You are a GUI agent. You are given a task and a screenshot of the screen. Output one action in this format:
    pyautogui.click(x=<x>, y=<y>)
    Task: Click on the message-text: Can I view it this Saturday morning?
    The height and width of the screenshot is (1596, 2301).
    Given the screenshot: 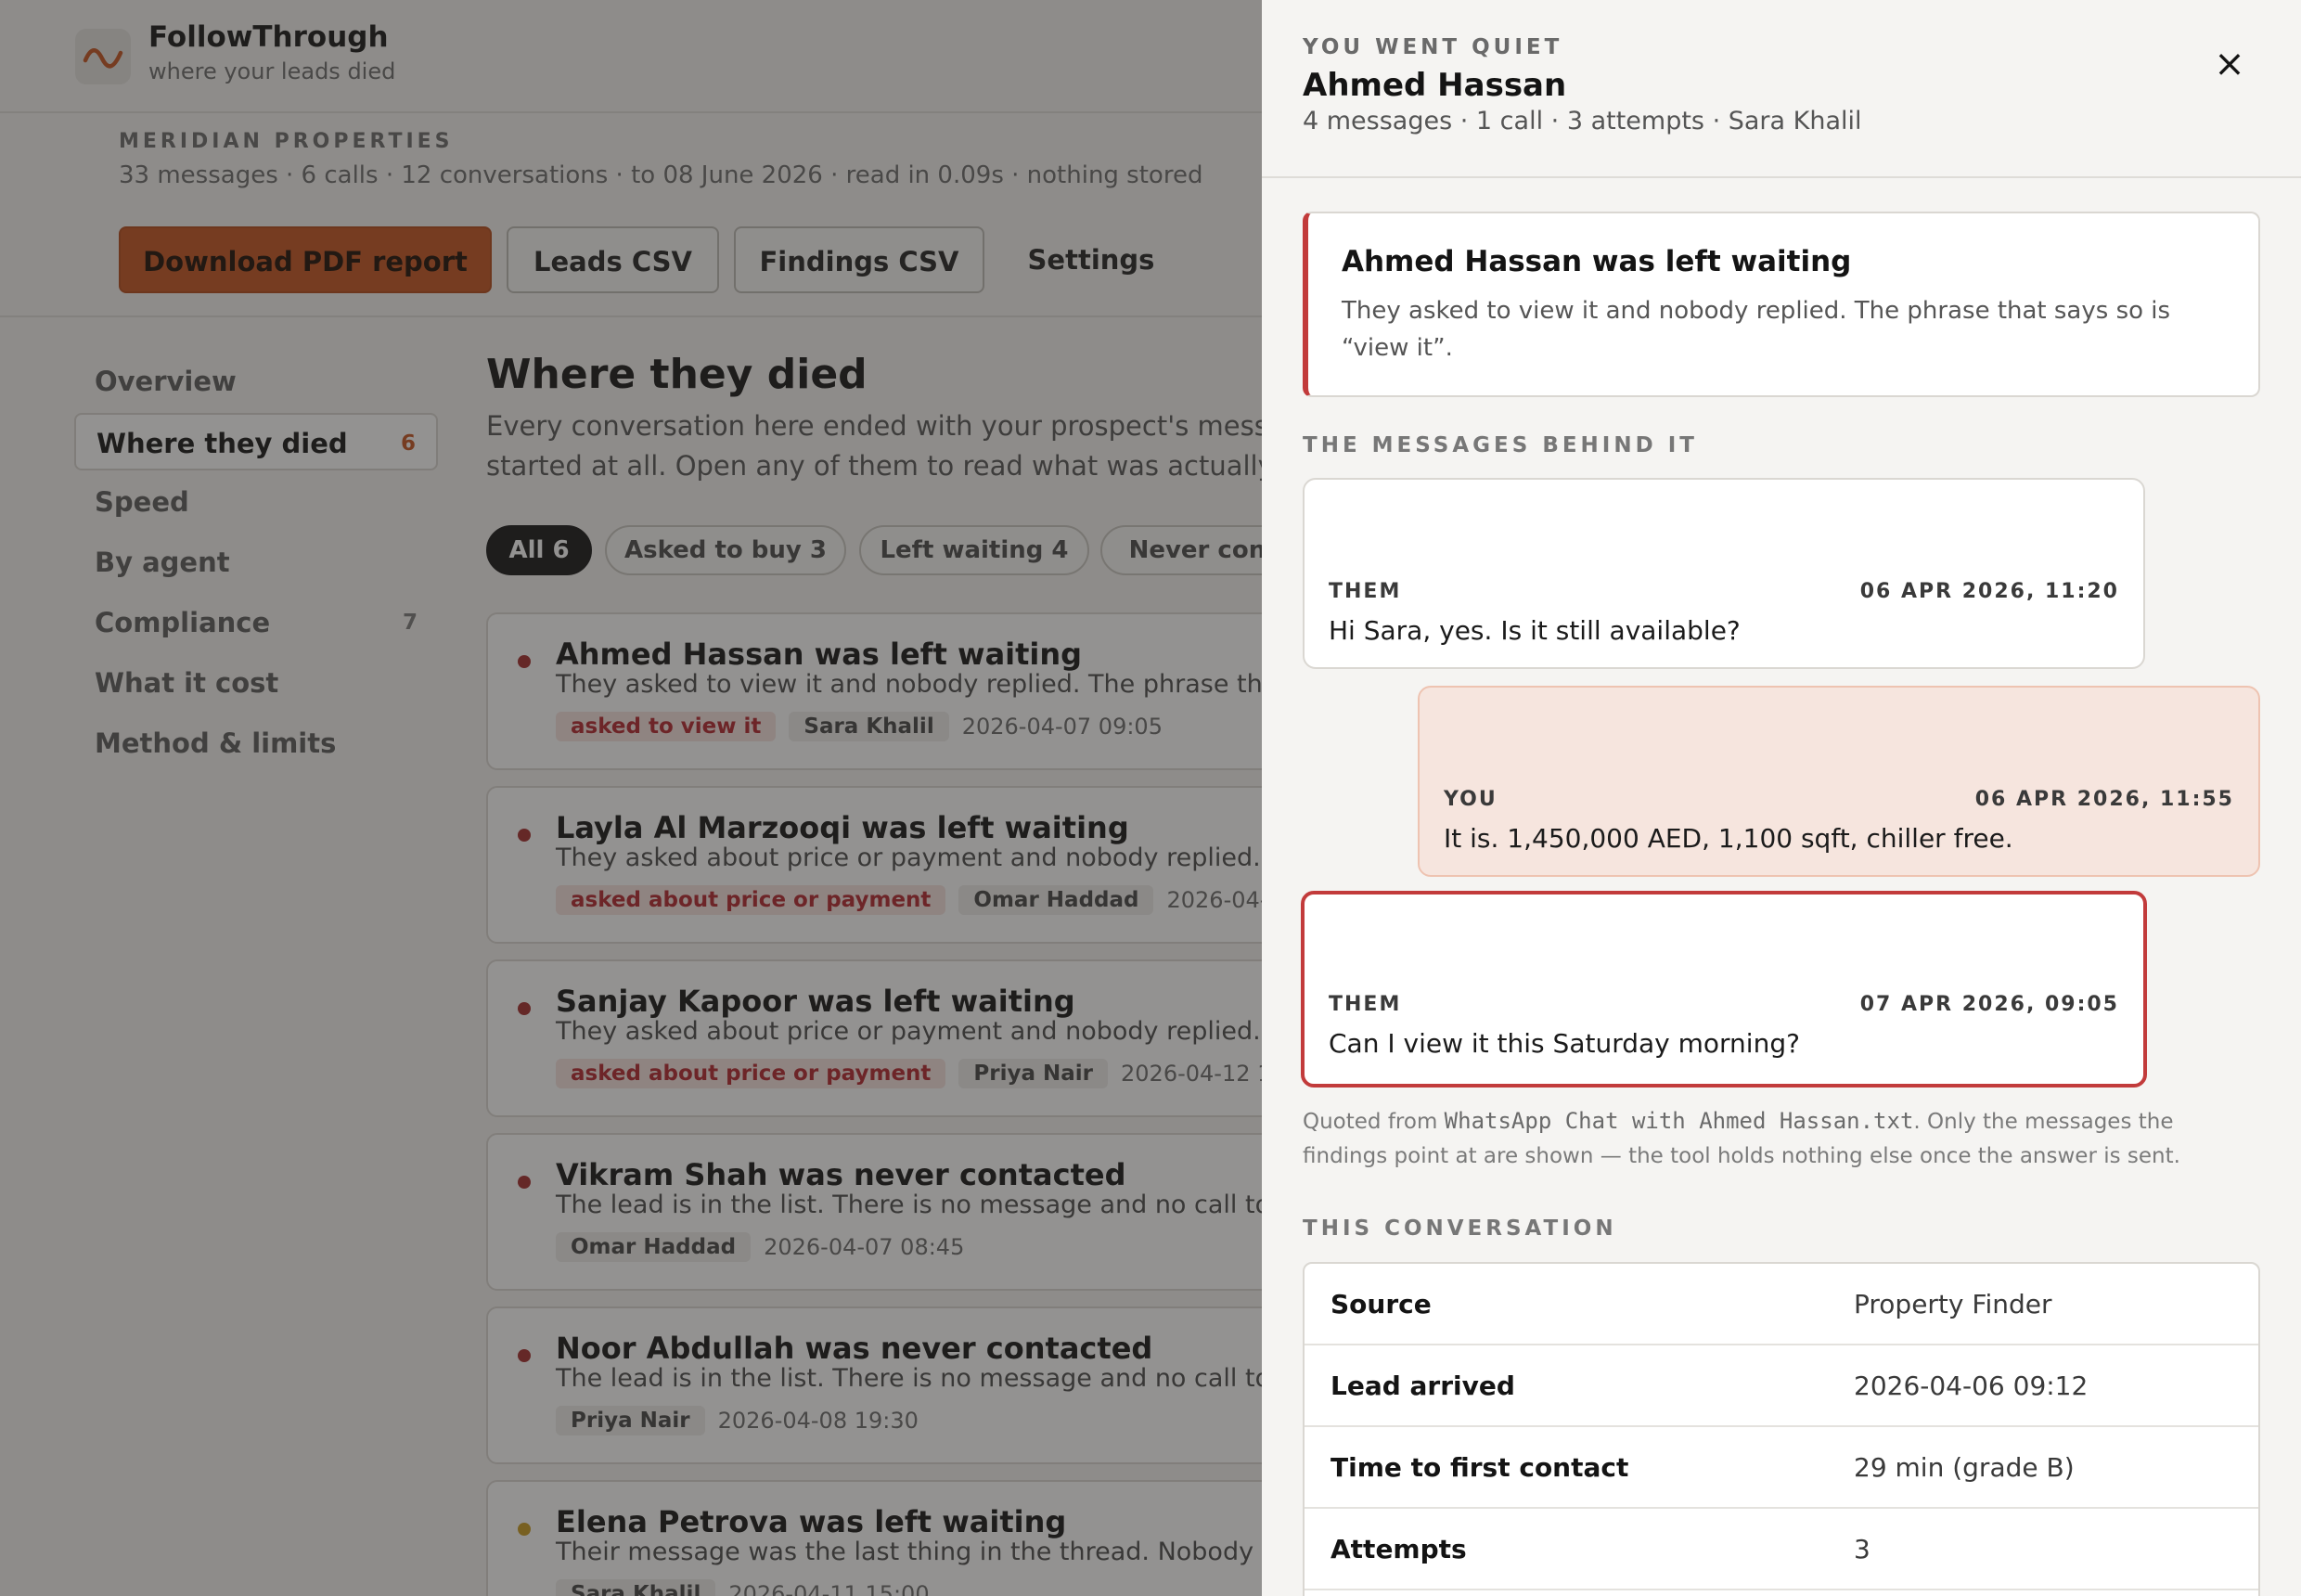 What is the action you would take?
    pyautogui.click(x=1564, y=1043)
    